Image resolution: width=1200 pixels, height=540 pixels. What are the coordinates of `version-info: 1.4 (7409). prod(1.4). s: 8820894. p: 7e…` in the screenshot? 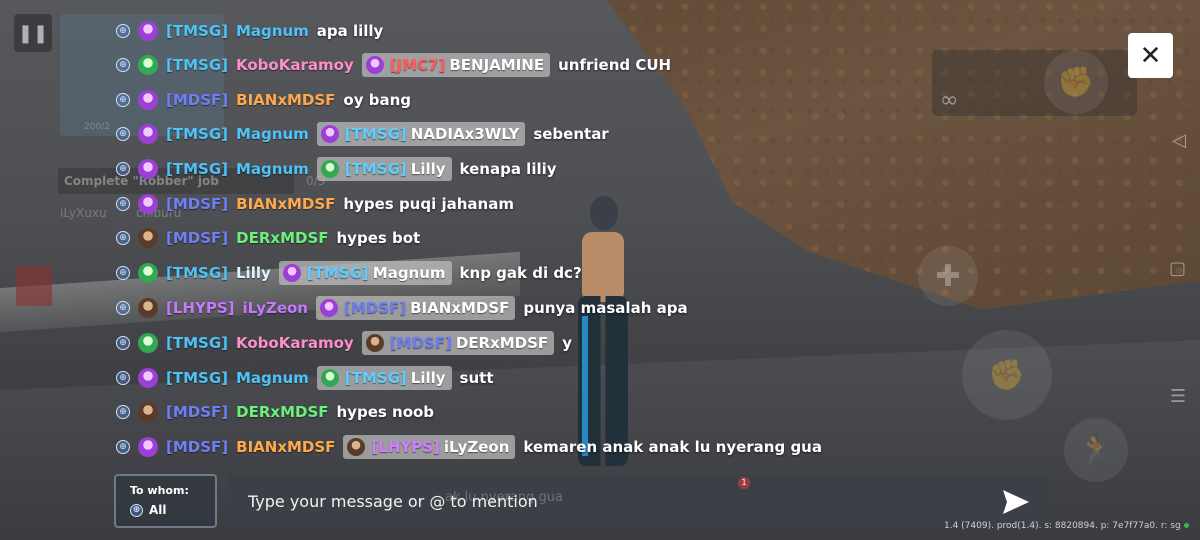 It's located at (1066, 526).